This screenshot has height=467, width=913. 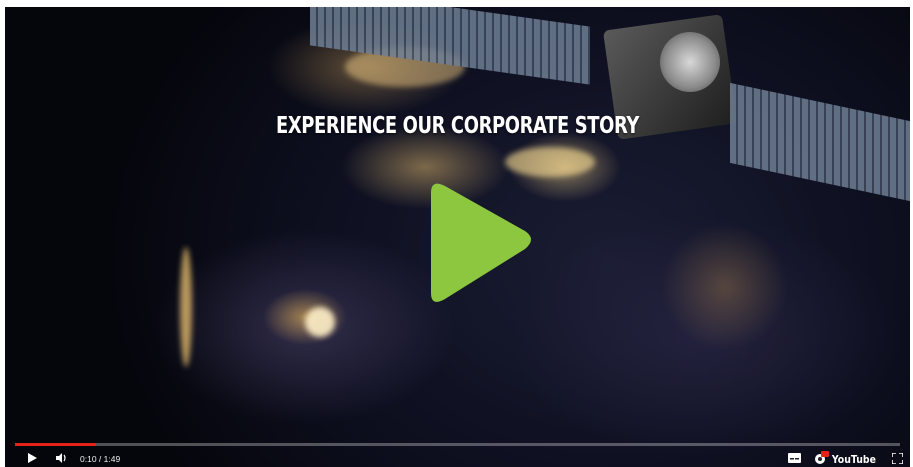 What do you see at coordinates (854, 459) in the screenshot?
I see `youtube-logo: YouTube` at bounding box center [854, 459].